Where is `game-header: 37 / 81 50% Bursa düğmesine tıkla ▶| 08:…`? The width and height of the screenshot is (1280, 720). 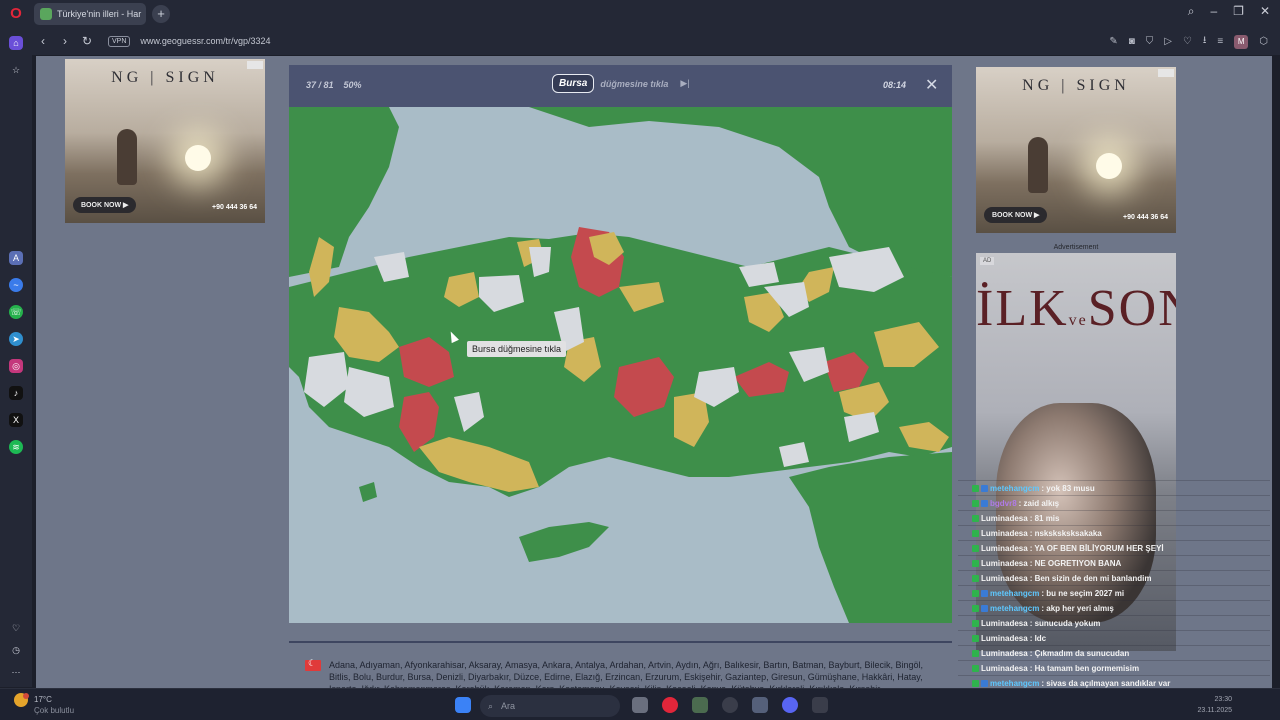 game-header: 37 / 81 50% Bursa düğmesine tıkla ▶| 08:… is located at coordinates (620, 86).